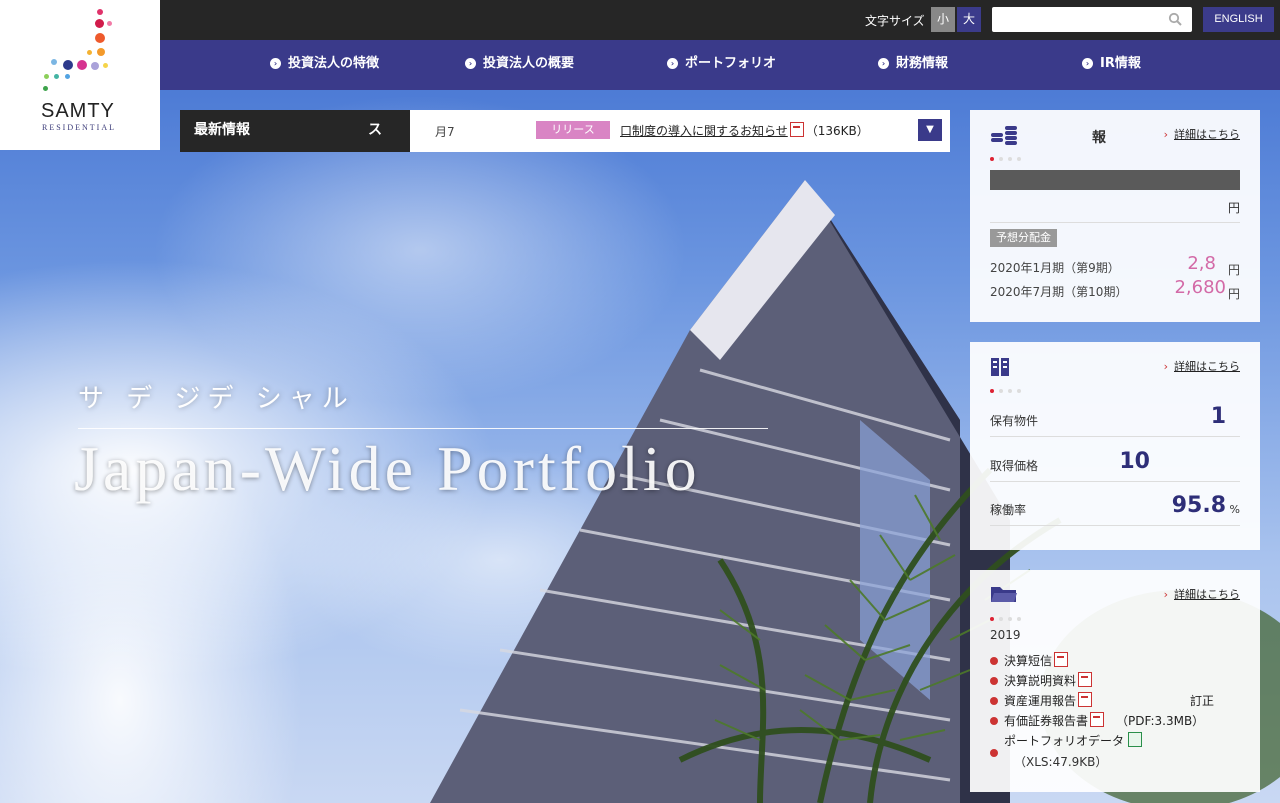 Image resolution: width=1280 pixels, height=803 pixels. Describe the element at coordinates (922, 63) in the screenshot. I see `nav-label: 財務情報` at that location.